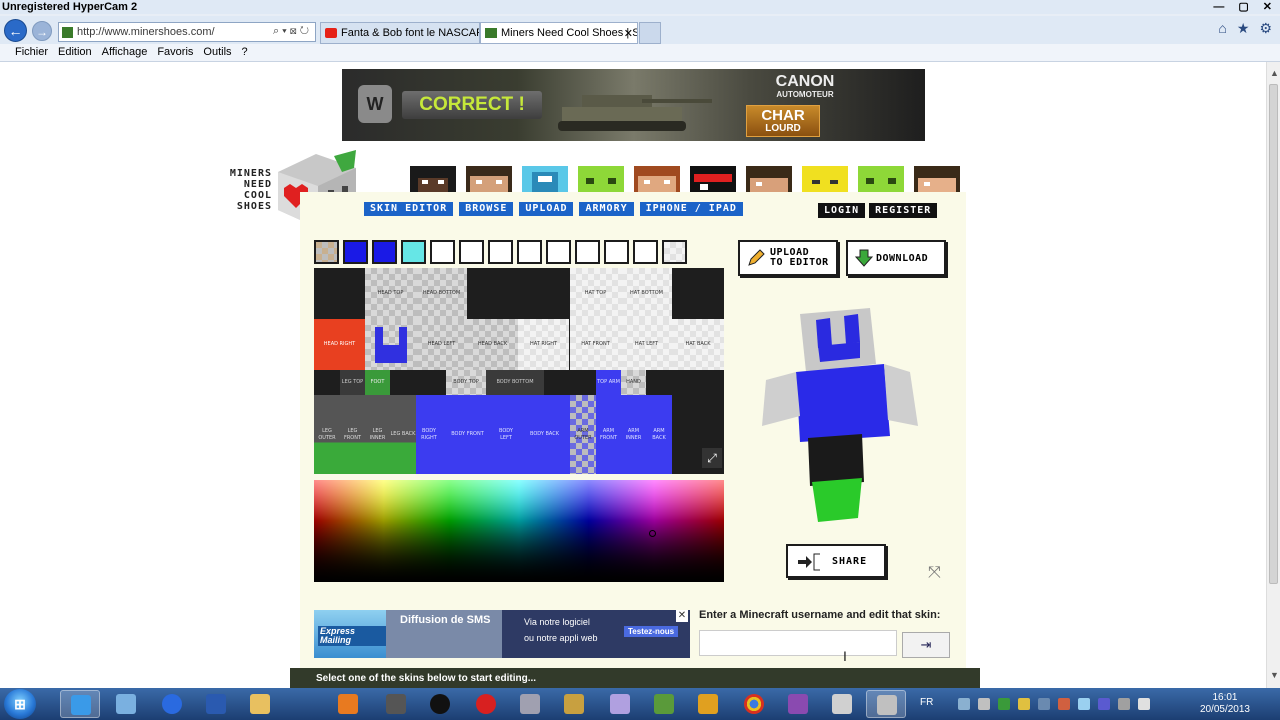 Image resolution: width=1280 pixels, height=720 pixels. I want to click on face-arm-inner: ARM INNER, so click(633, 434).